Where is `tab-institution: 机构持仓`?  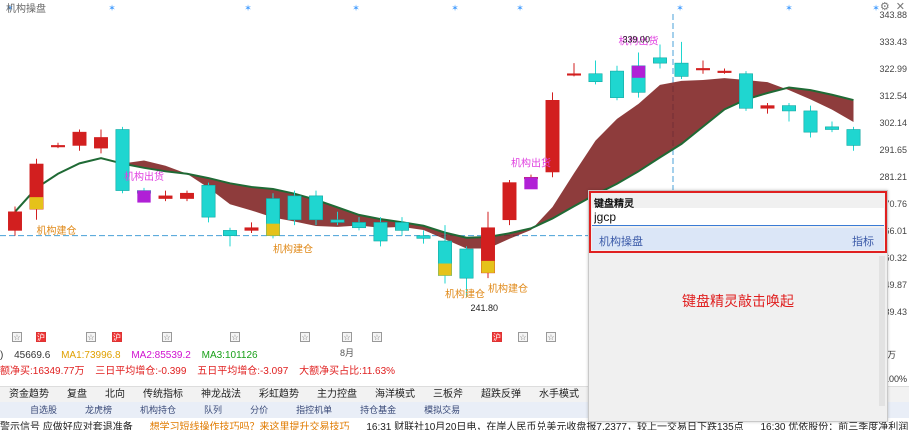 tab-institution: 机构持仓 is located at coordinates (158, 410).